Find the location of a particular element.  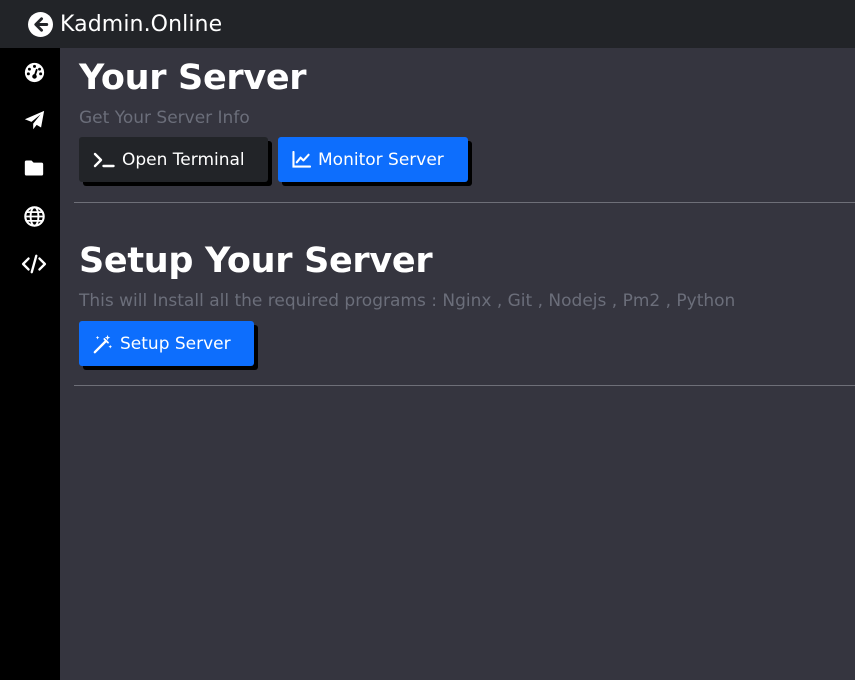

server-title: Your Server is located at coordinates (193, 78).